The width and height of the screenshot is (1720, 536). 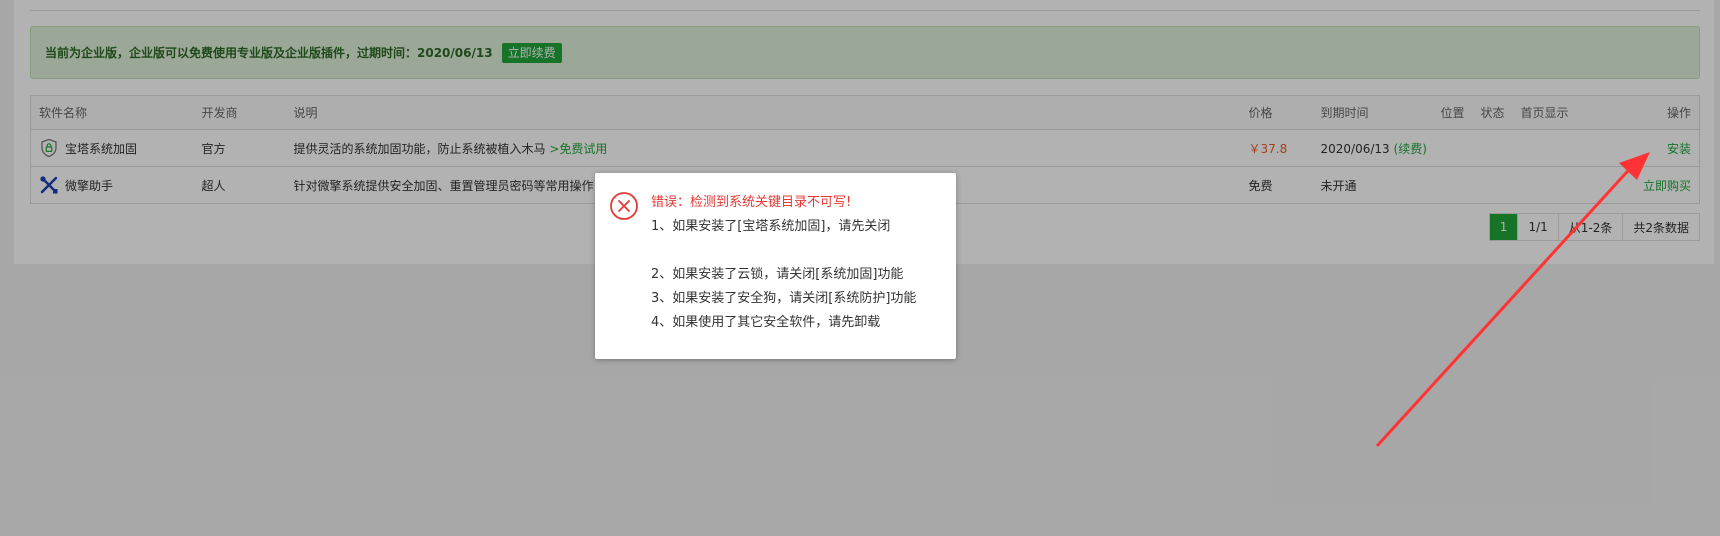 I want to click on error-gap, so click(x=795, y=251).